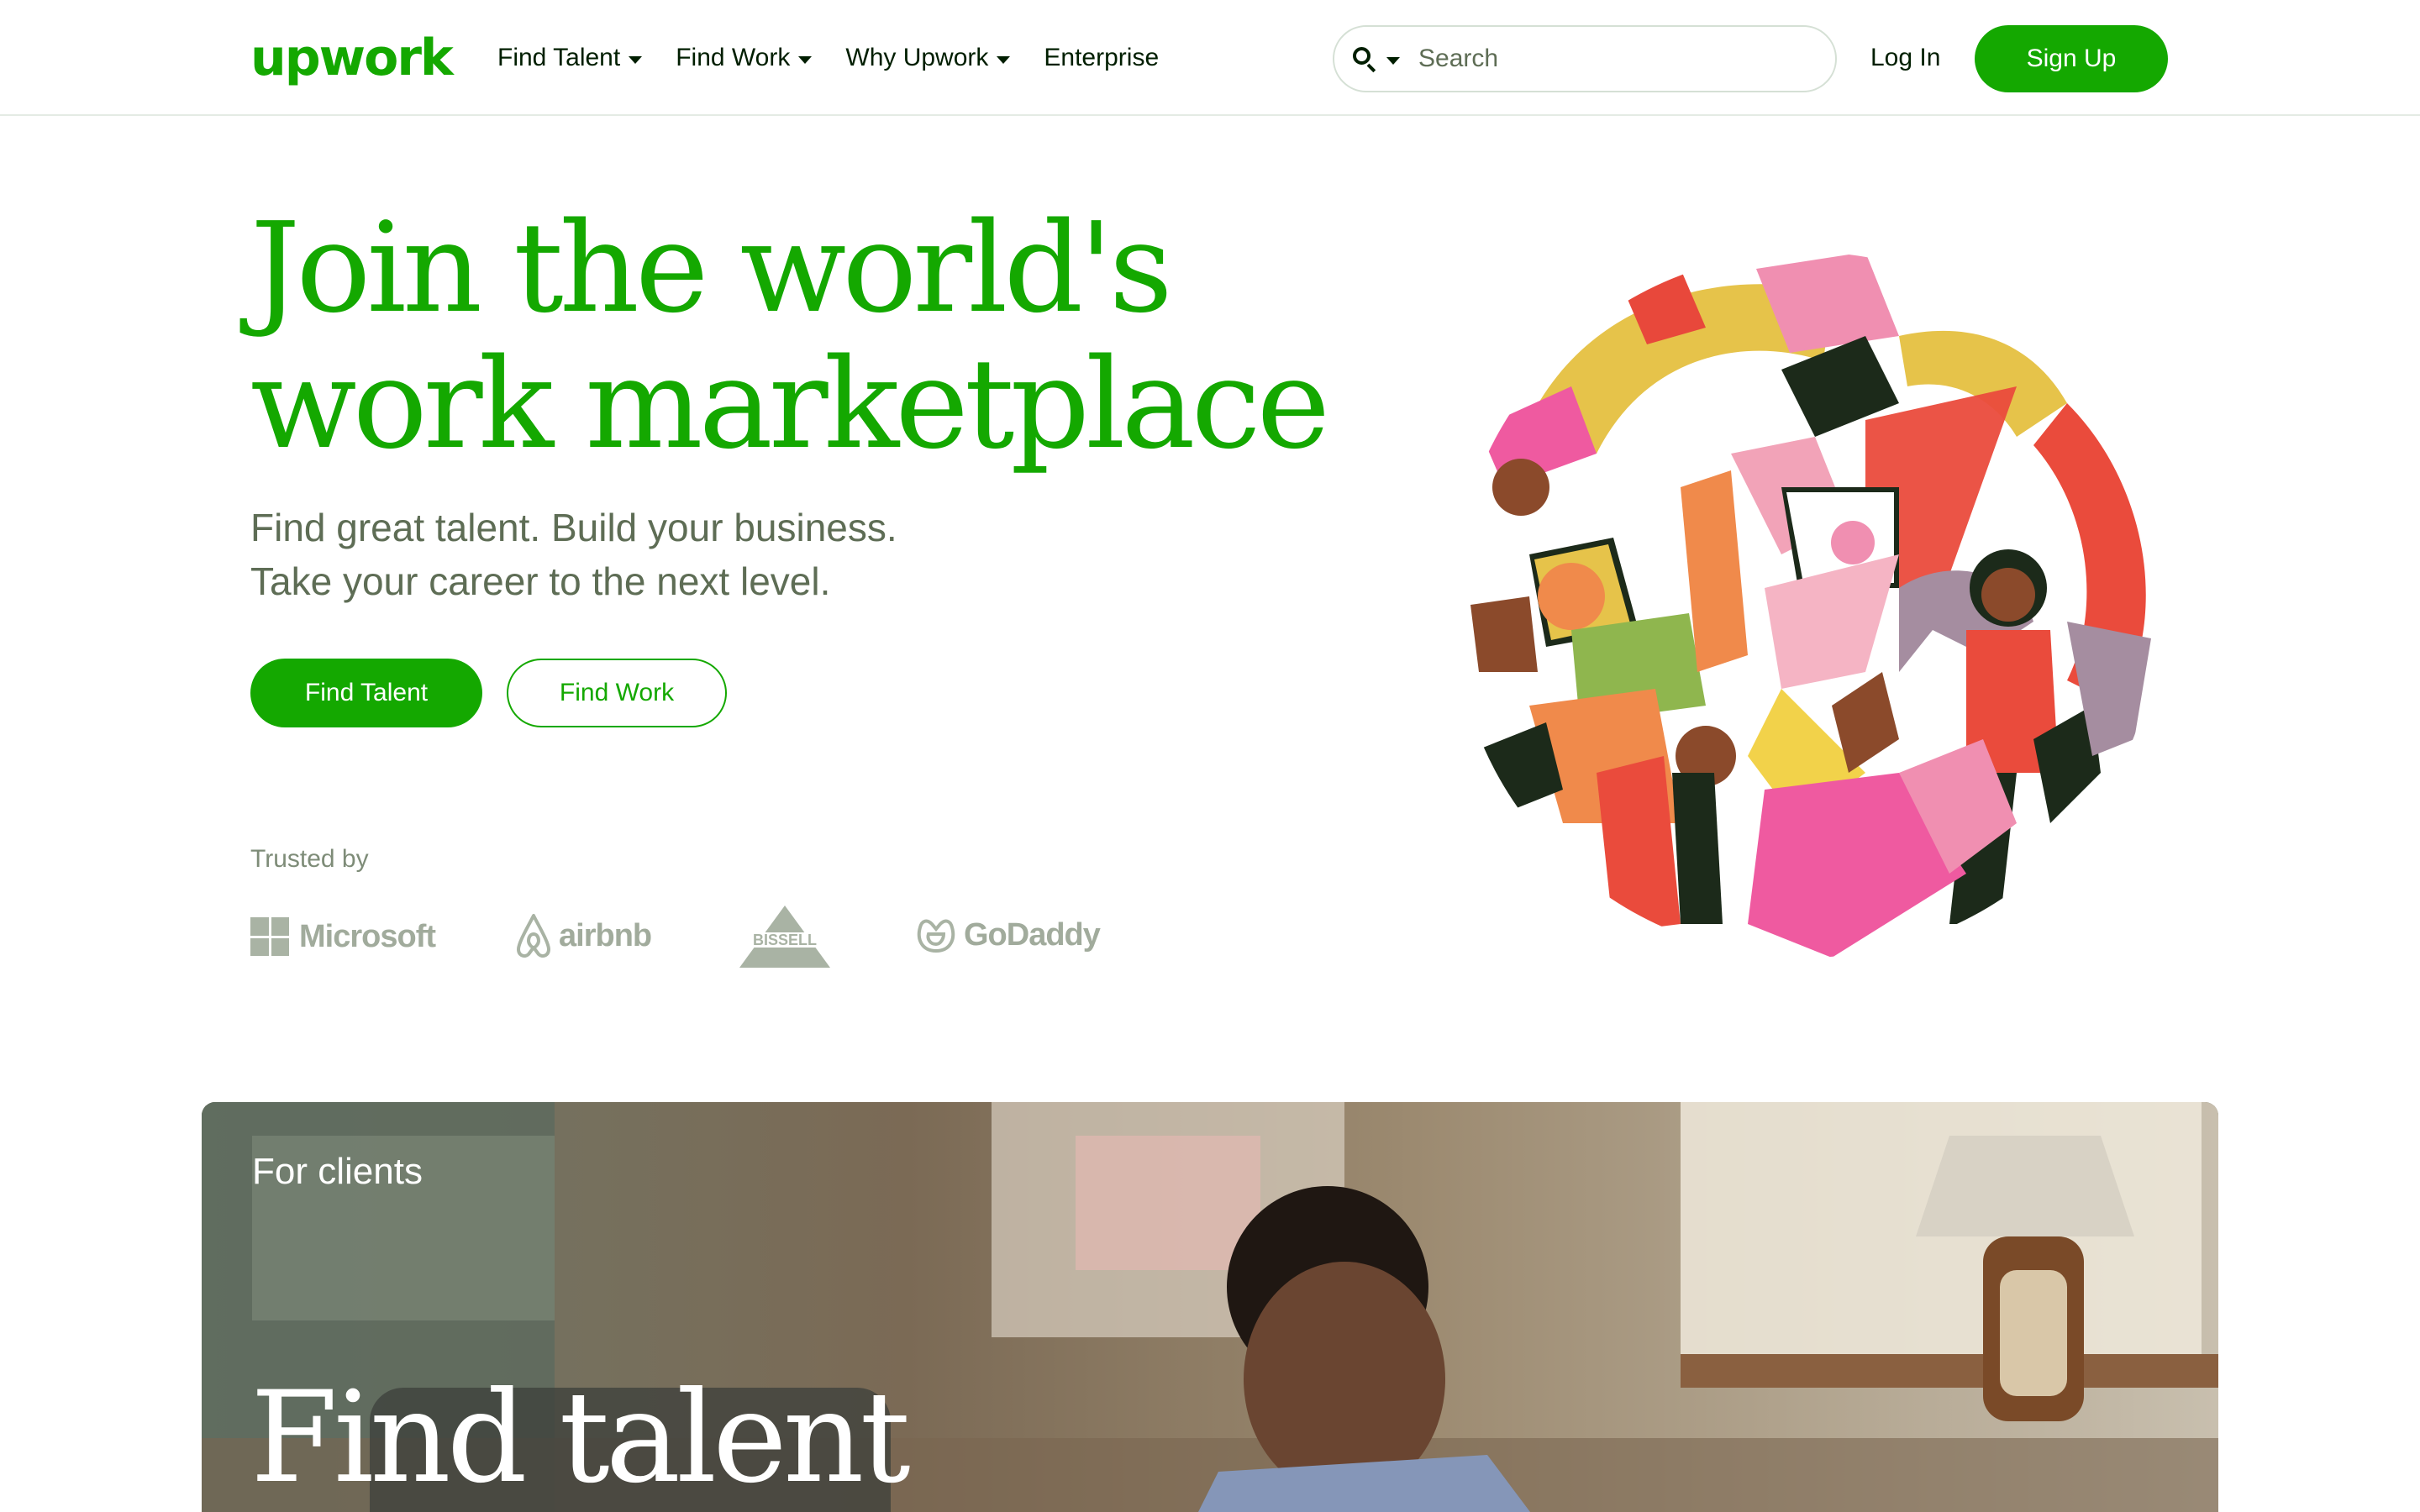 The height and width of the screenshot is (1512, 2420). I want to click on hero-title-line-2: work marketplace, so click(790, 404).